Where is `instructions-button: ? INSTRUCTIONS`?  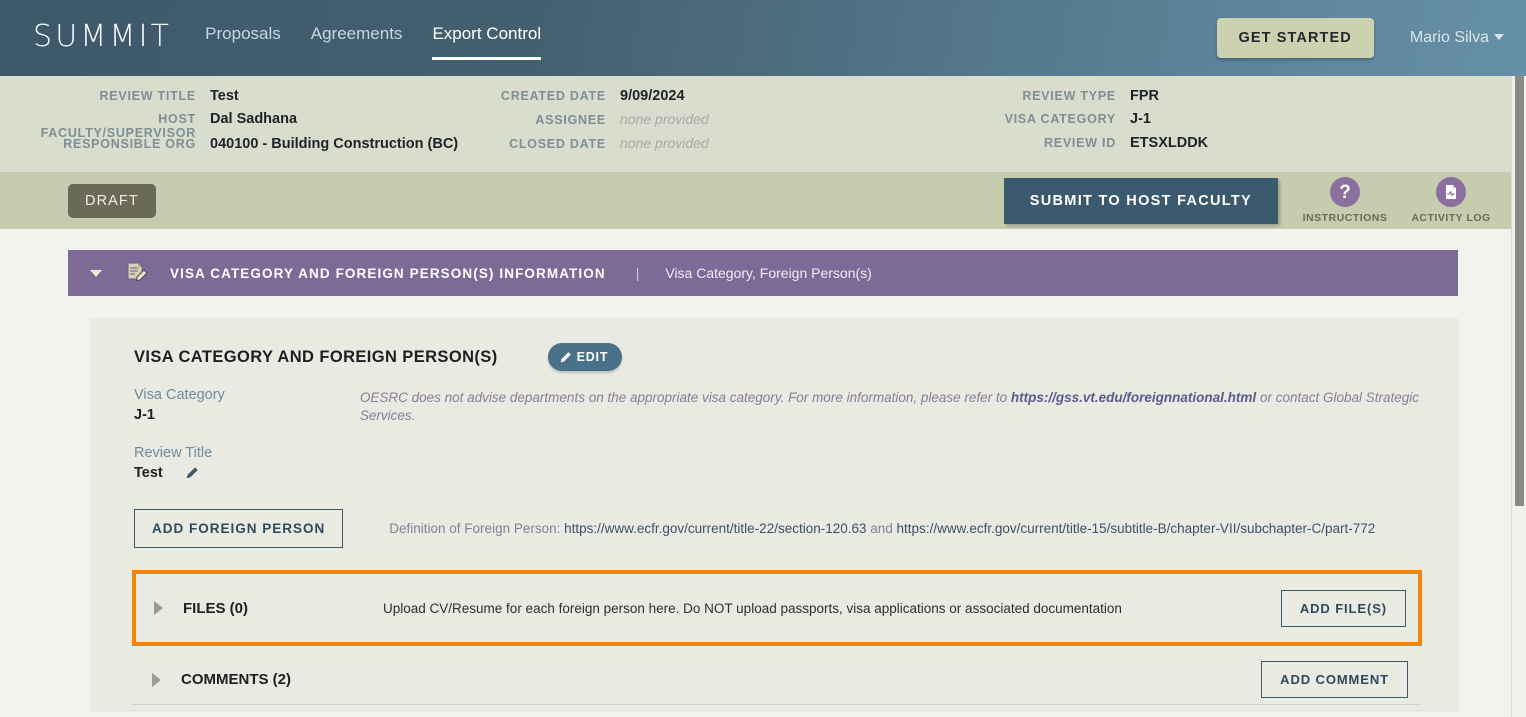 instructions-button: ? INSTRUCTIONS is located at coordinates (1345, 200).